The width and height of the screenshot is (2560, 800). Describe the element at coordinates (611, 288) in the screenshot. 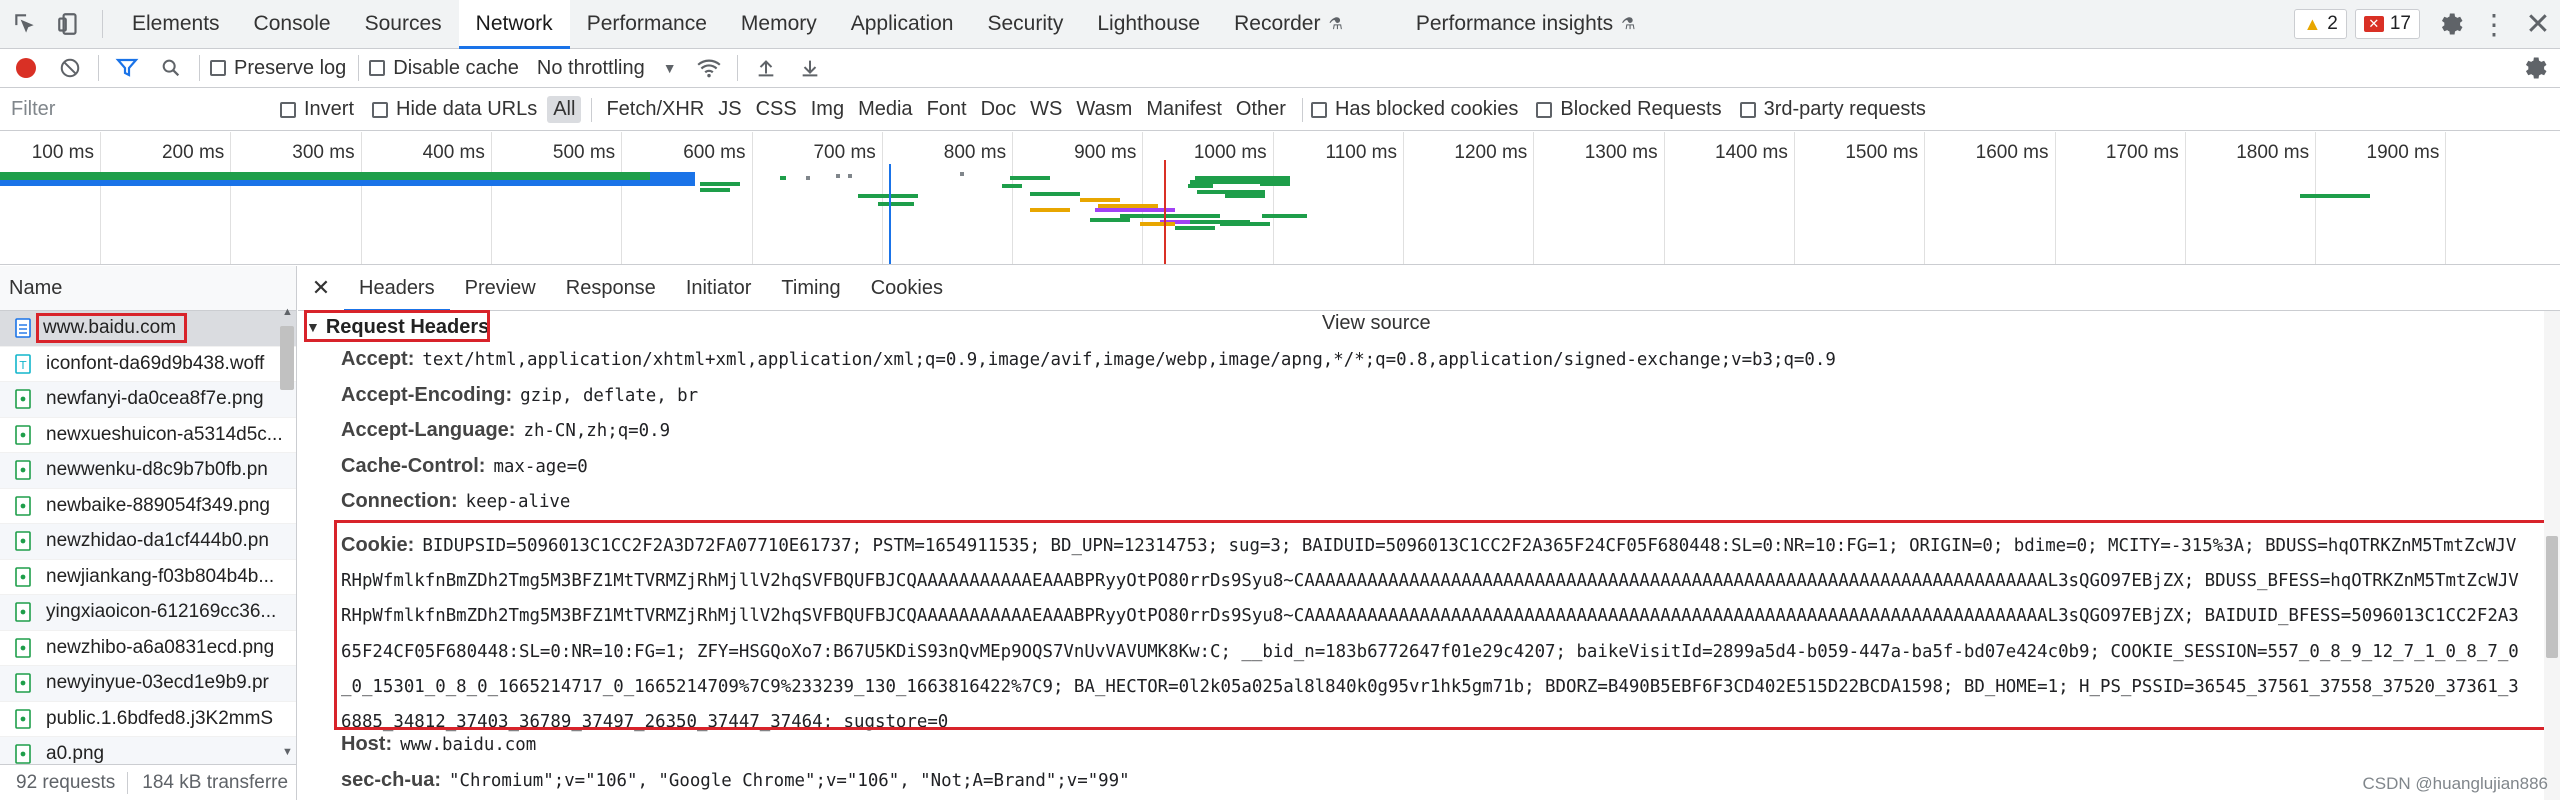

I see `detail-tab-response: Response` at that location.